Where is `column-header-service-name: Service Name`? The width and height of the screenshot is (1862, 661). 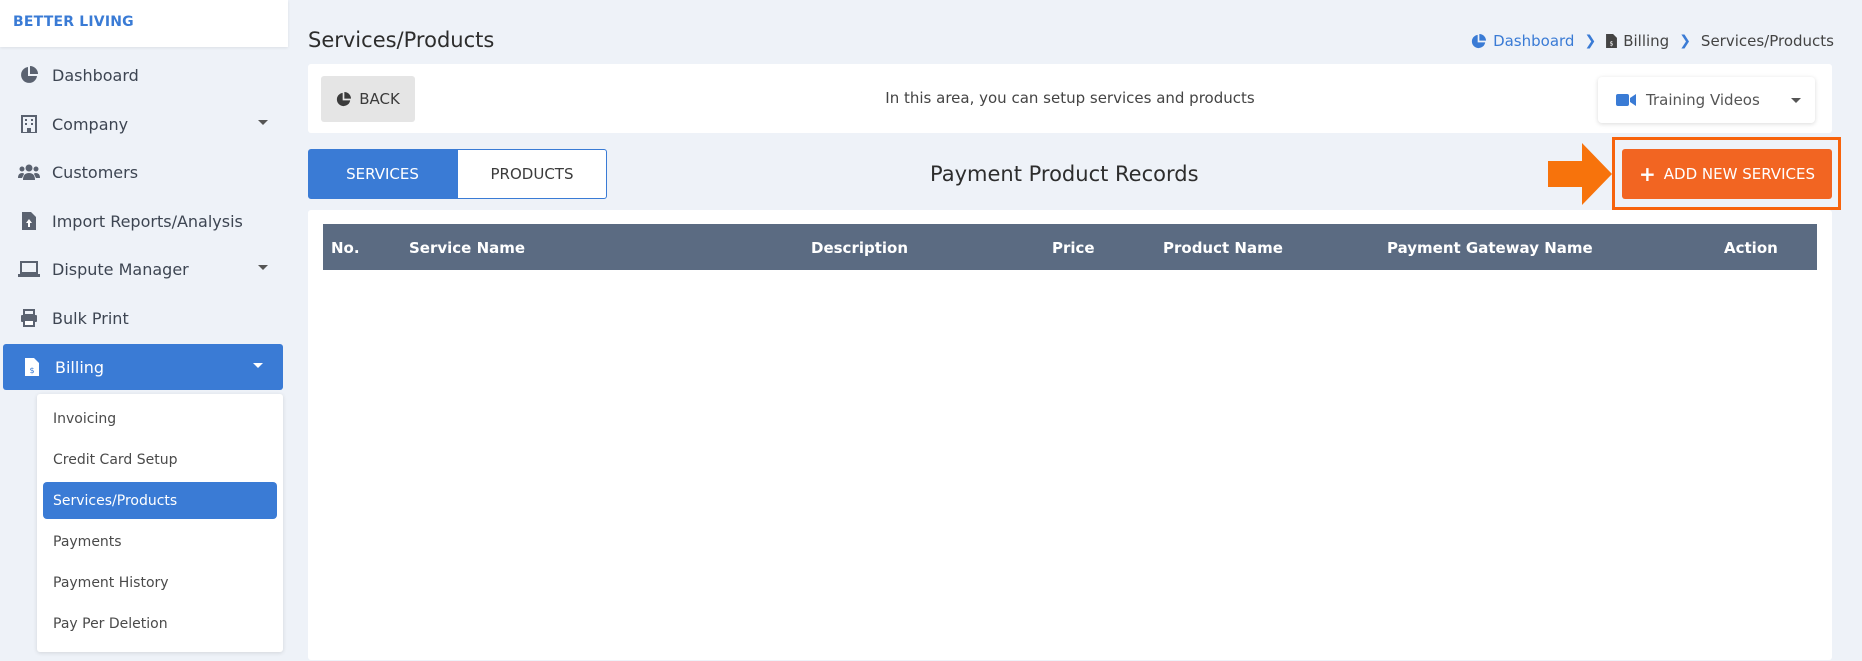 column-header-service-name: Service Name is located at coordinates (467, 248).